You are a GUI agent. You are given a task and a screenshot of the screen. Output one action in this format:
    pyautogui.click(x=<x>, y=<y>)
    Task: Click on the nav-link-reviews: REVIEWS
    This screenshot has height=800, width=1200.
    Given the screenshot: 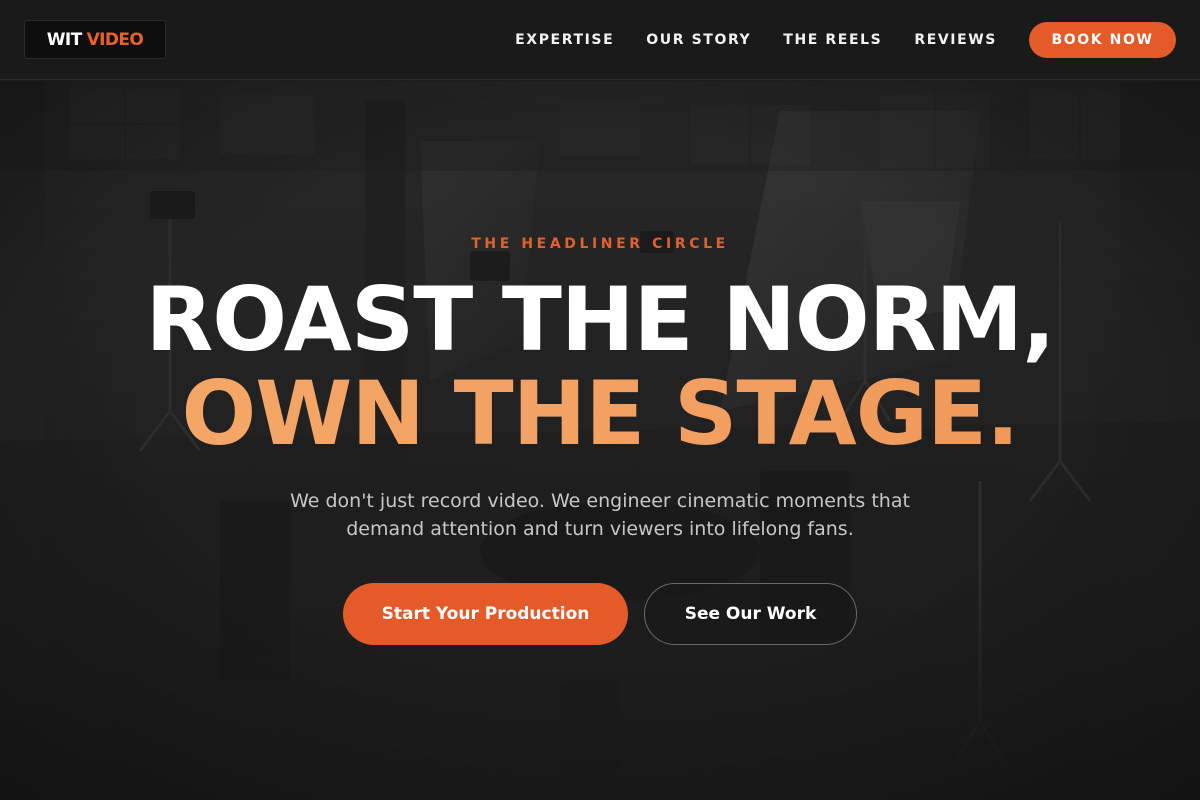 What is the action you would take?
    pyautogui.click(x=955, y=40)
    